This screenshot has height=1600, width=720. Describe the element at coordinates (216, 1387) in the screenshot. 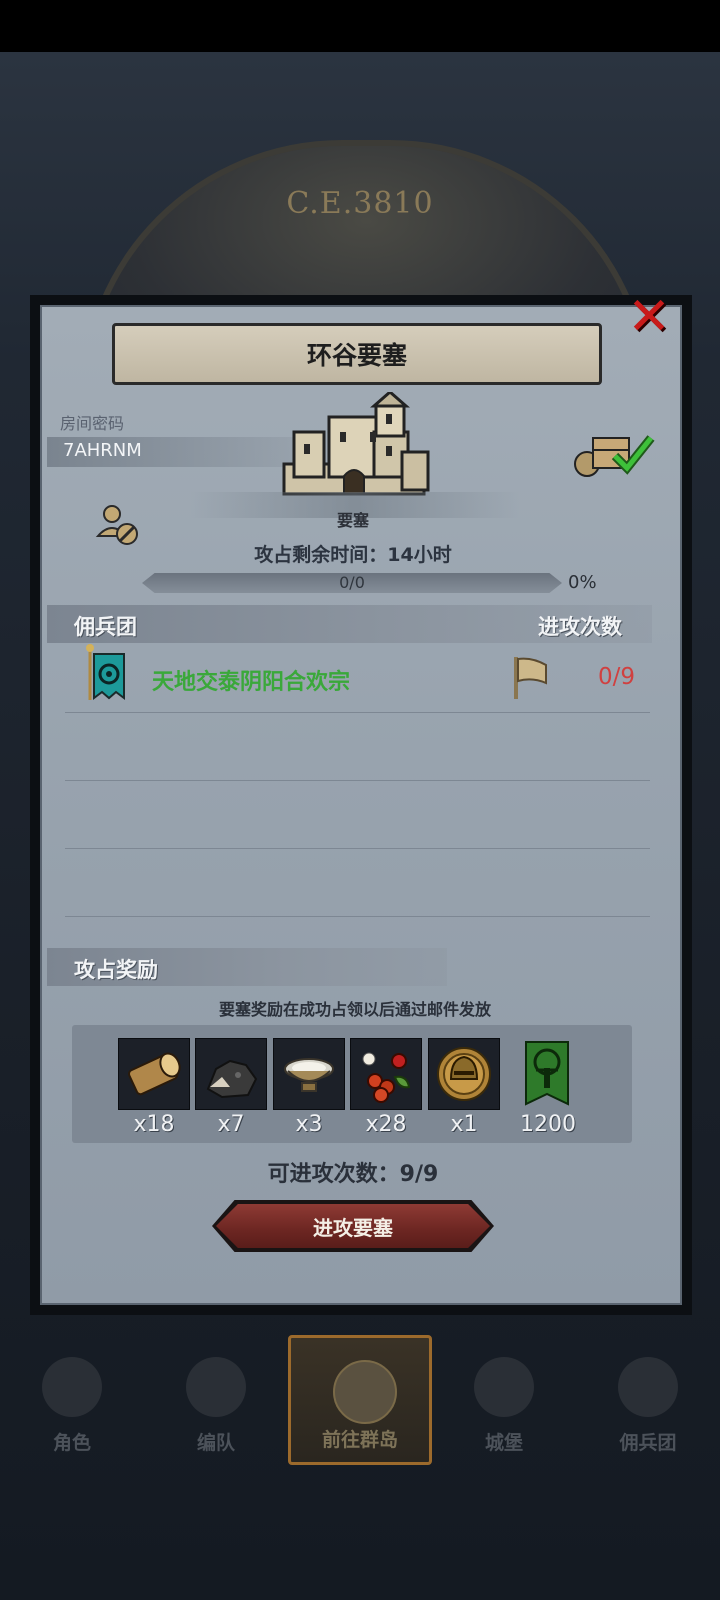

I see `formation-icon` at that location.